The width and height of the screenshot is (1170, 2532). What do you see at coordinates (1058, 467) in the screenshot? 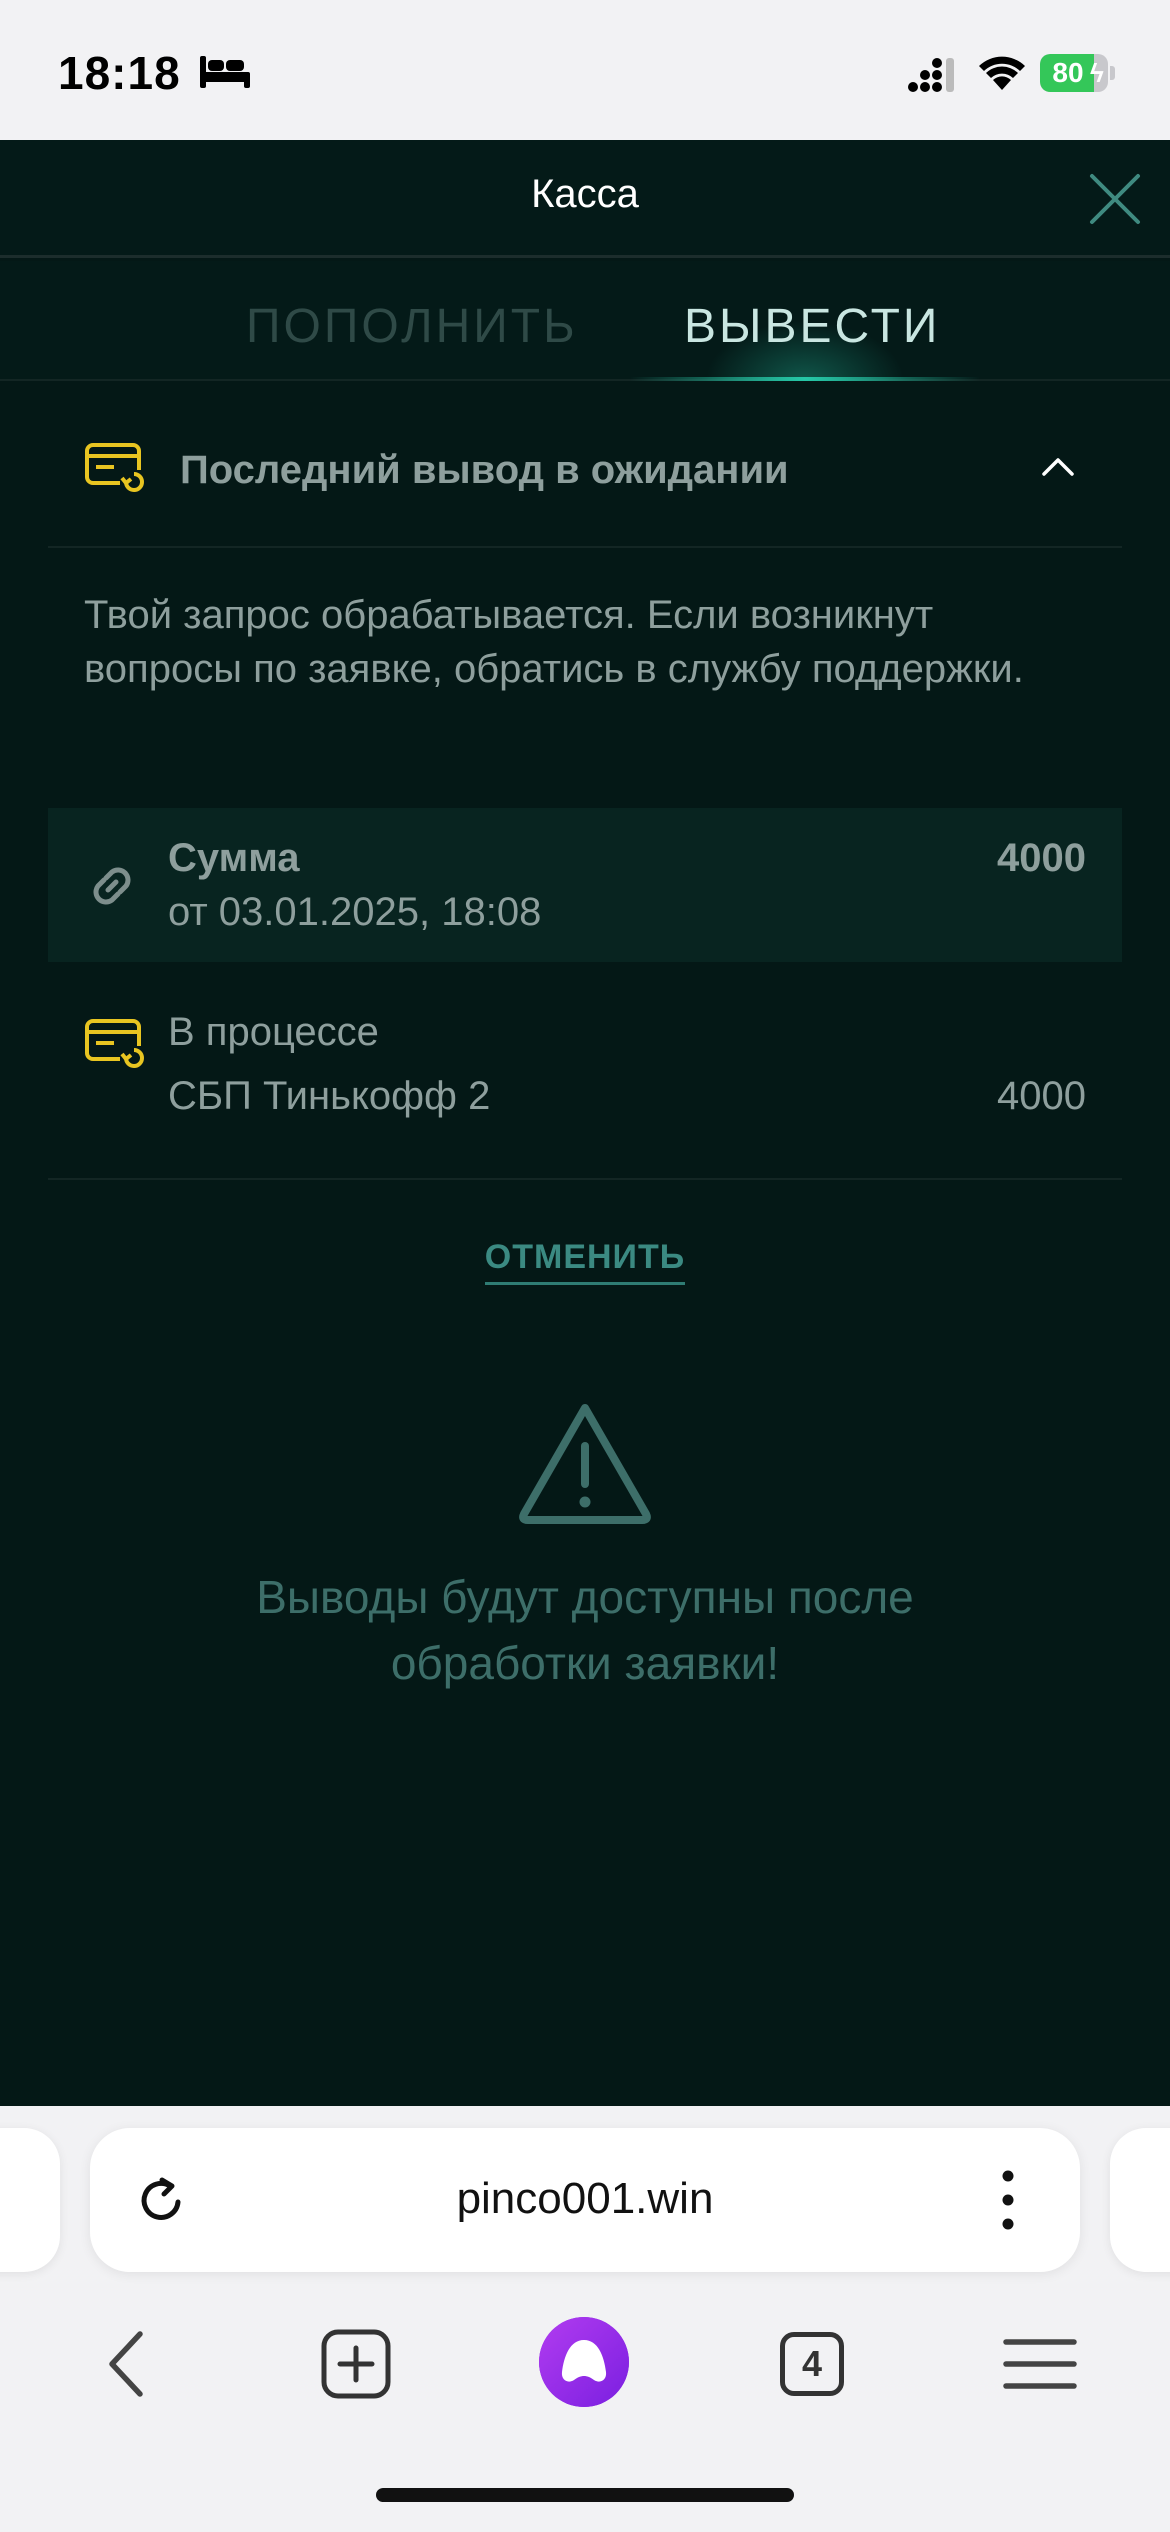
I see `chevron-up-icon` at bounding box center [1058, 467].